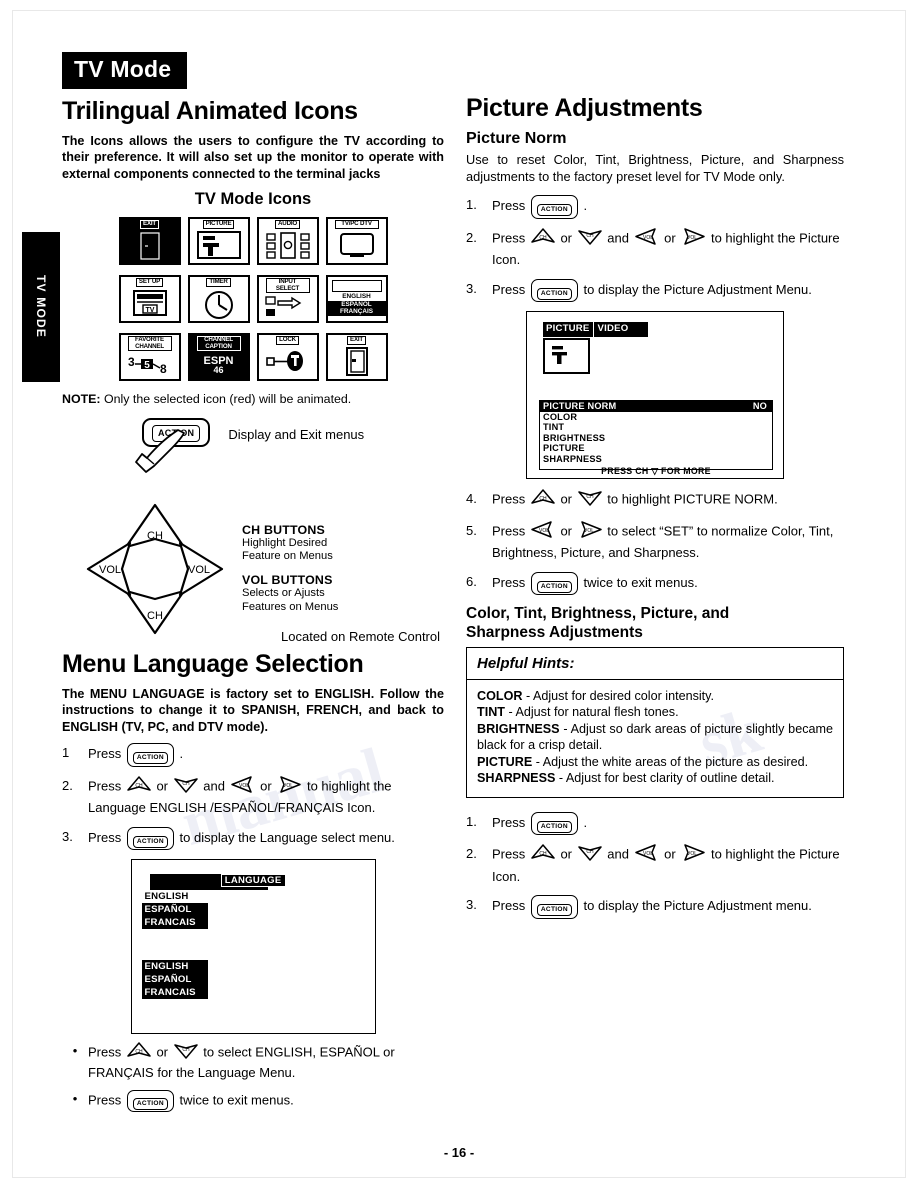  I want to click on osd-tab-video: VIDEO, so click(621, 330).